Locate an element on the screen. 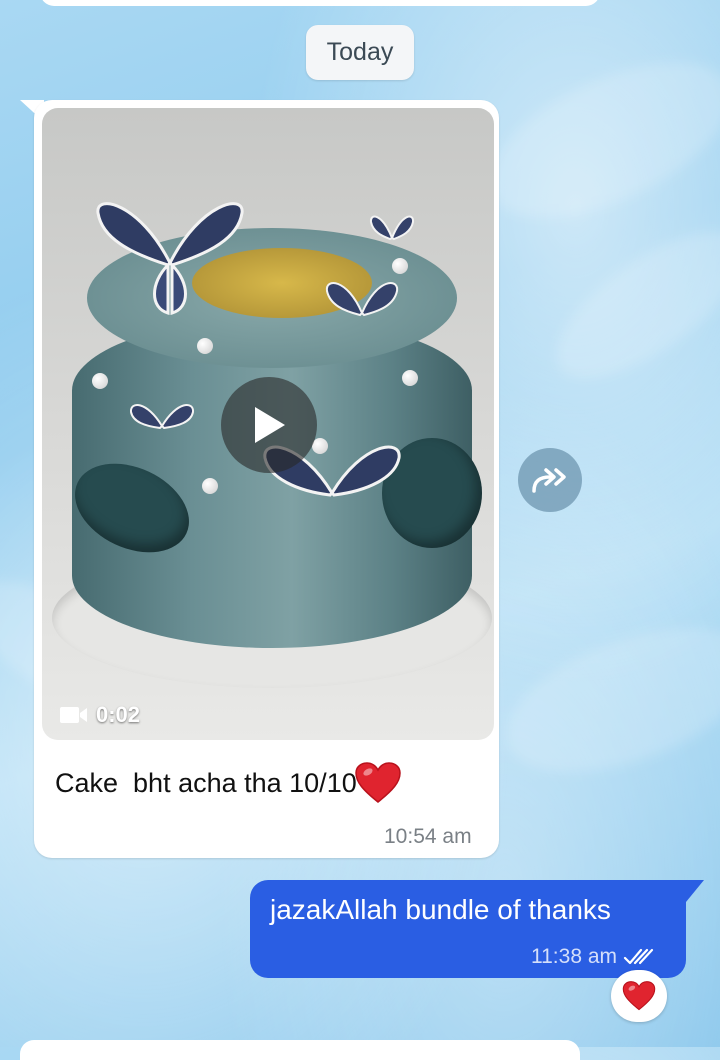 Image resolution: width=720 pixels, height=1060 pixels. caption-text: Cake bht acha tha 10/10 is located at coordinates (206, 782).